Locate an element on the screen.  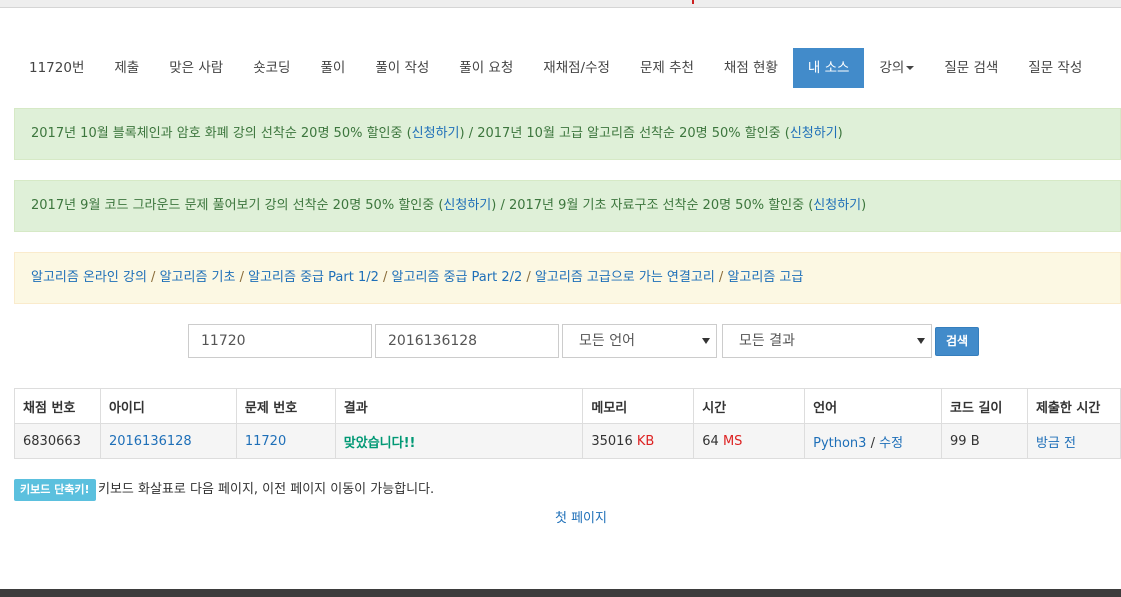
lecture-link: 알고리즘 중급 Part 1/2 is located at coordinates (313, 277).